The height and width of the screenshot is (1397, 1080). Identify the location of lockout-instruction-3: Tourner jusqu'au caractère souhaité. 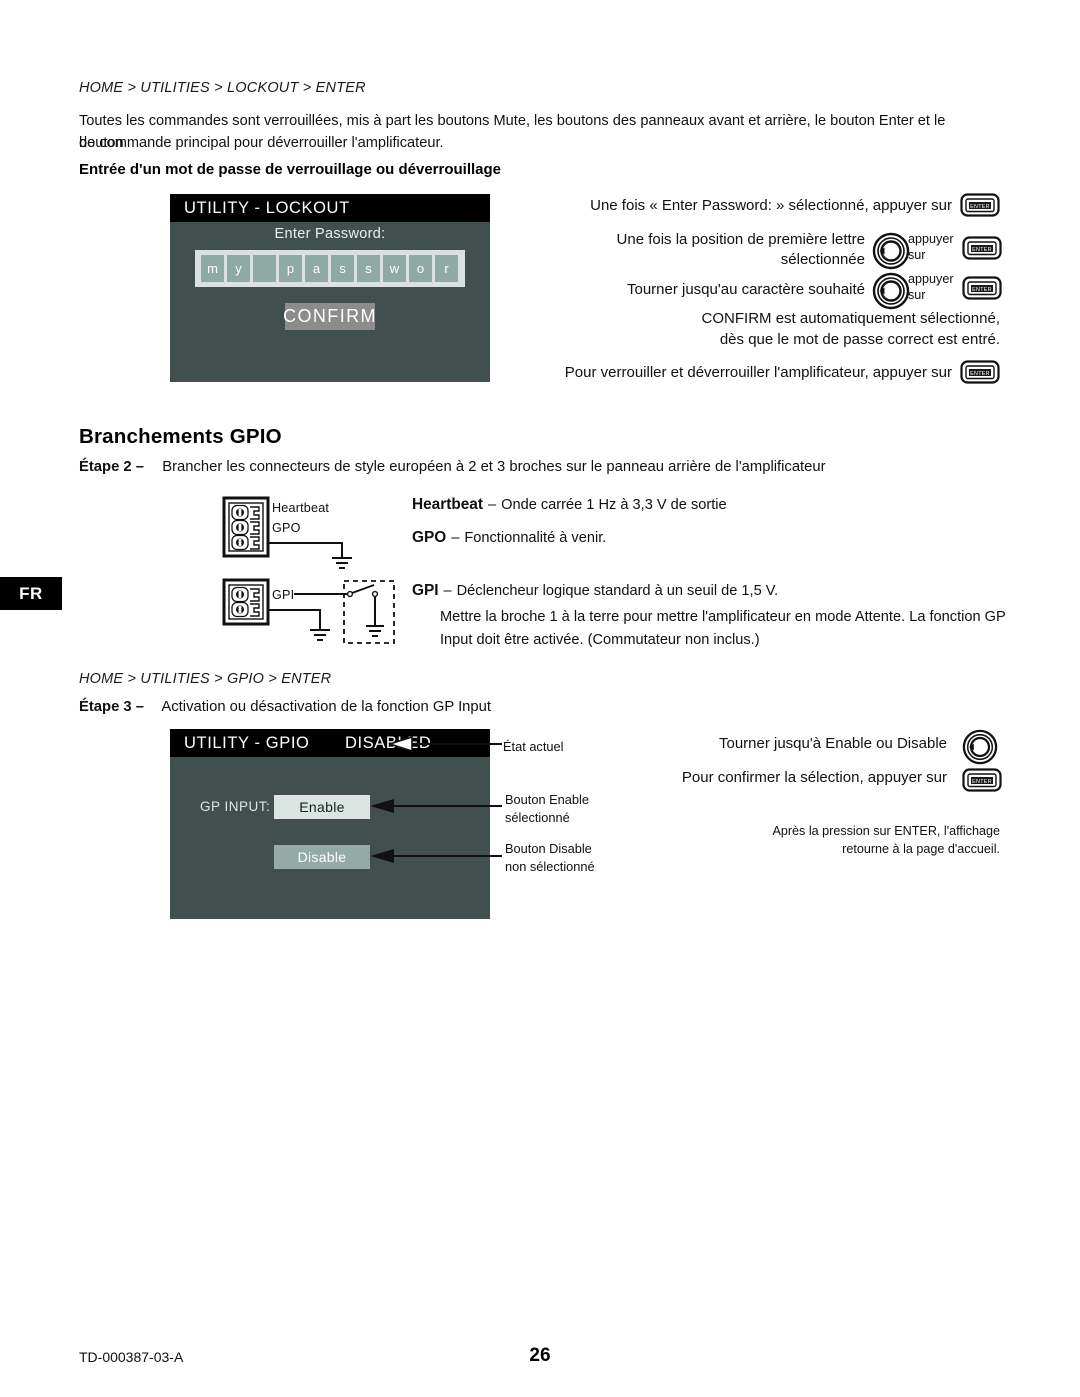
(745, 289).